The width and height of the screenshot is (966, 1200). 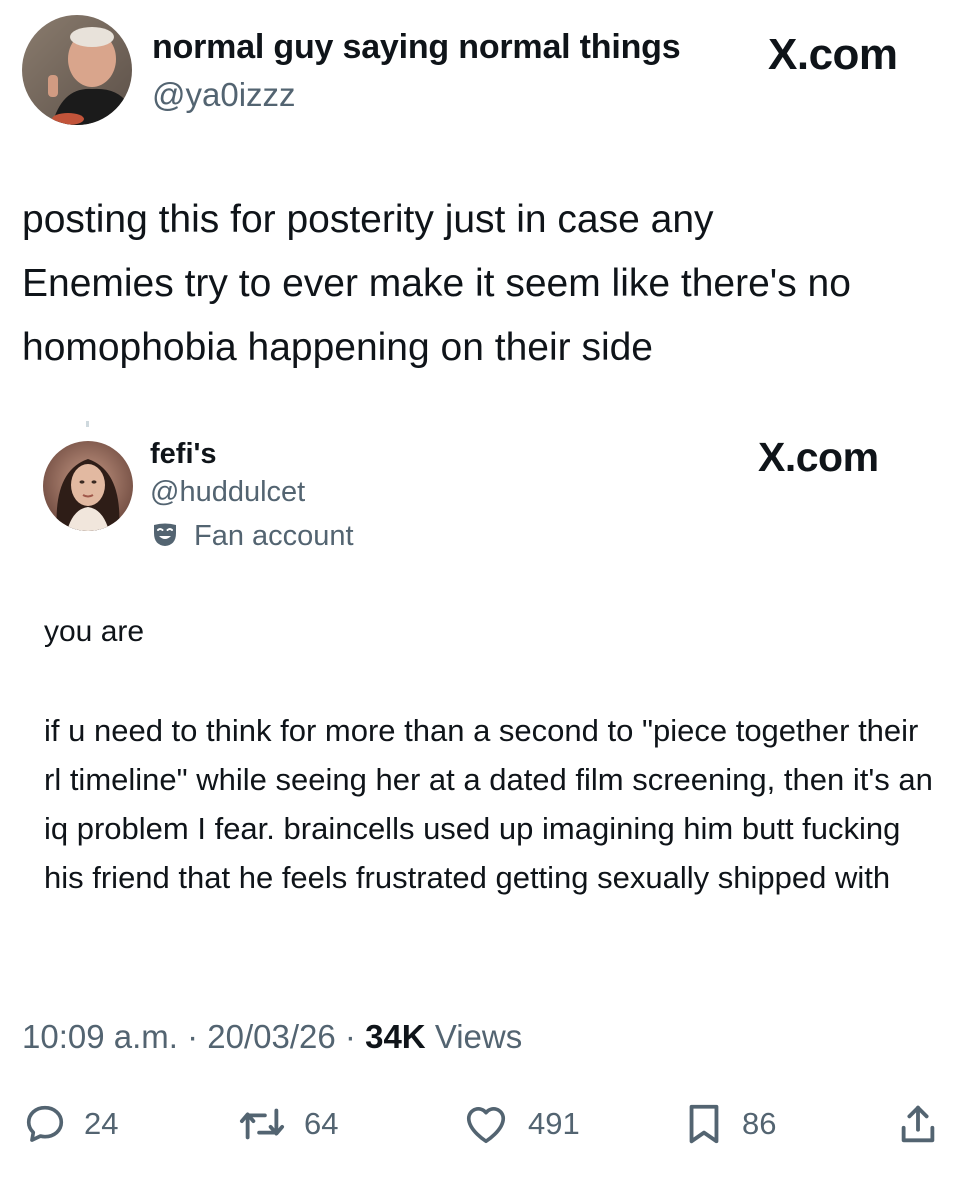 I want to click on views-label: Views, so click(x=478, y=1036).